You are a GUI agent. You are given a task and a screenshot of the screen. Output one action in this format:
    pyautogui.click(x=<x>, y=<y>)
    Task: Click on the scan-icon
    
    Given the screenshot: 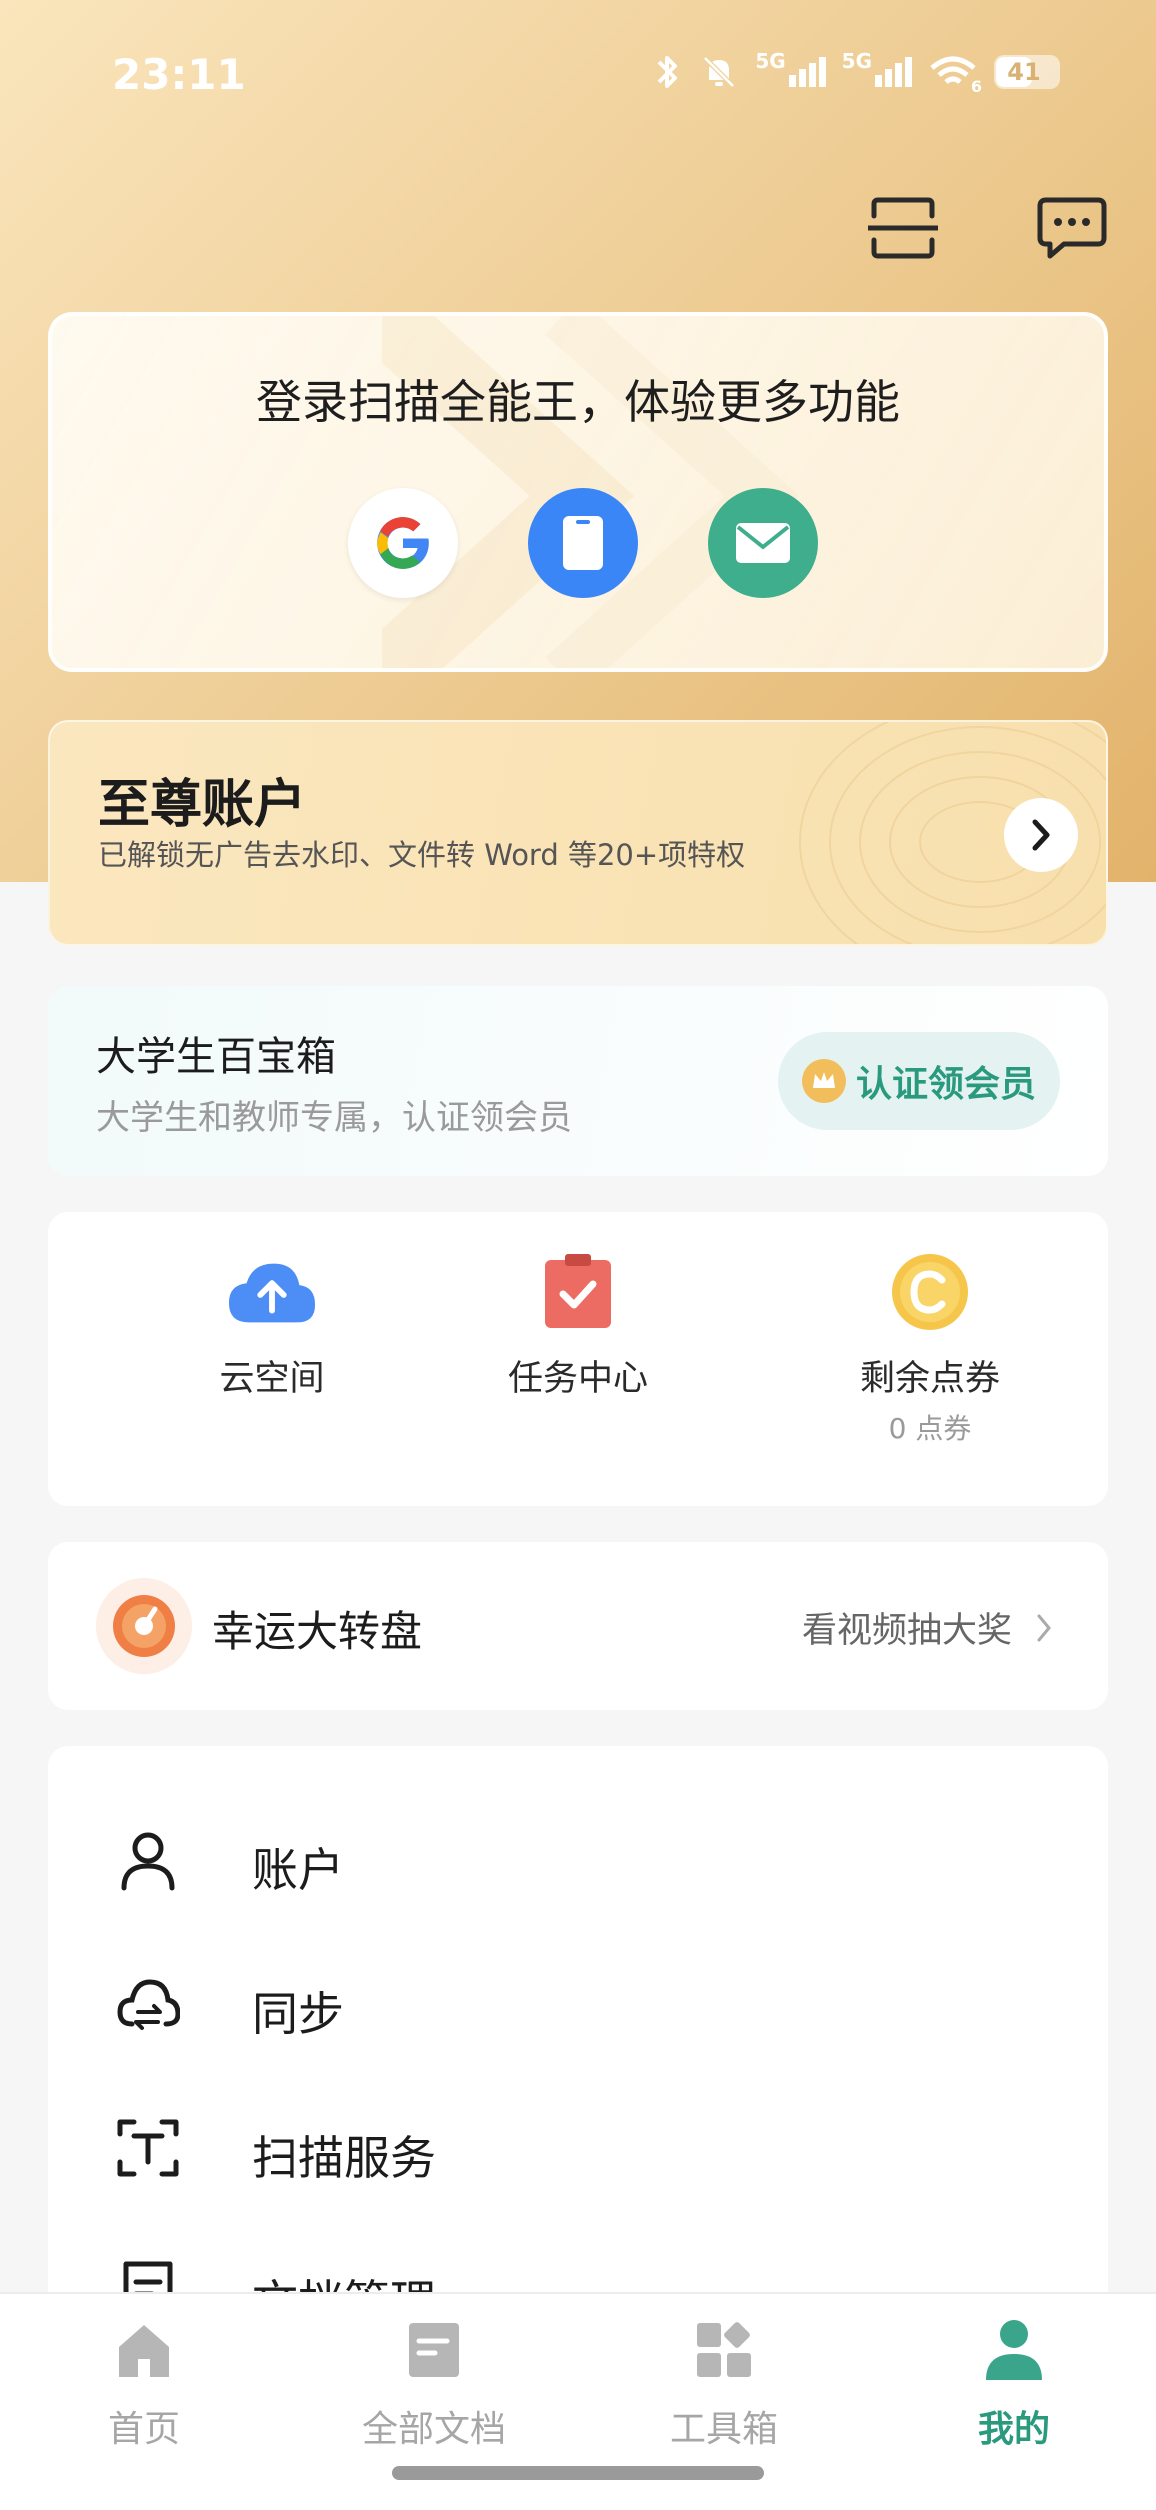 What is the action you would take?
    pyautogui.click(x=903, y=228)
    